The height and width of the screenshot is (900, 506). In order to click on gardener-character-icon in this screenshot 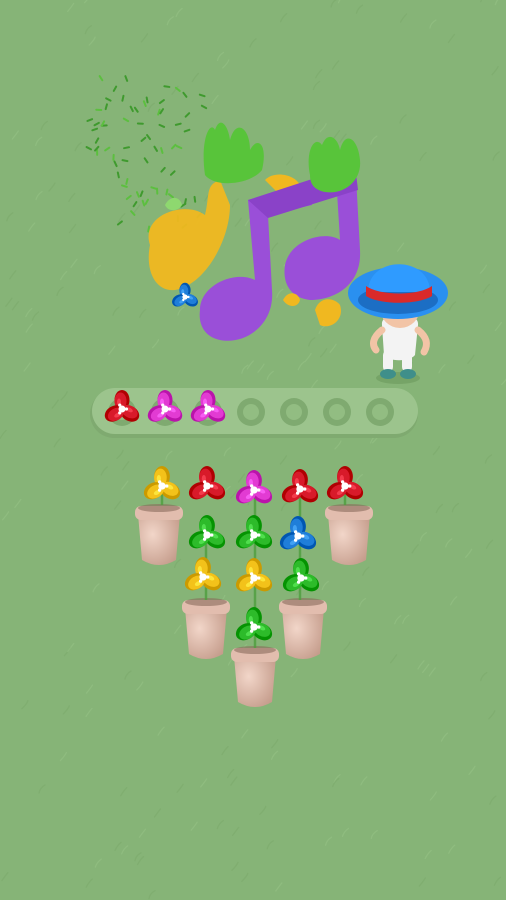, I will do `click(398, 324)`.